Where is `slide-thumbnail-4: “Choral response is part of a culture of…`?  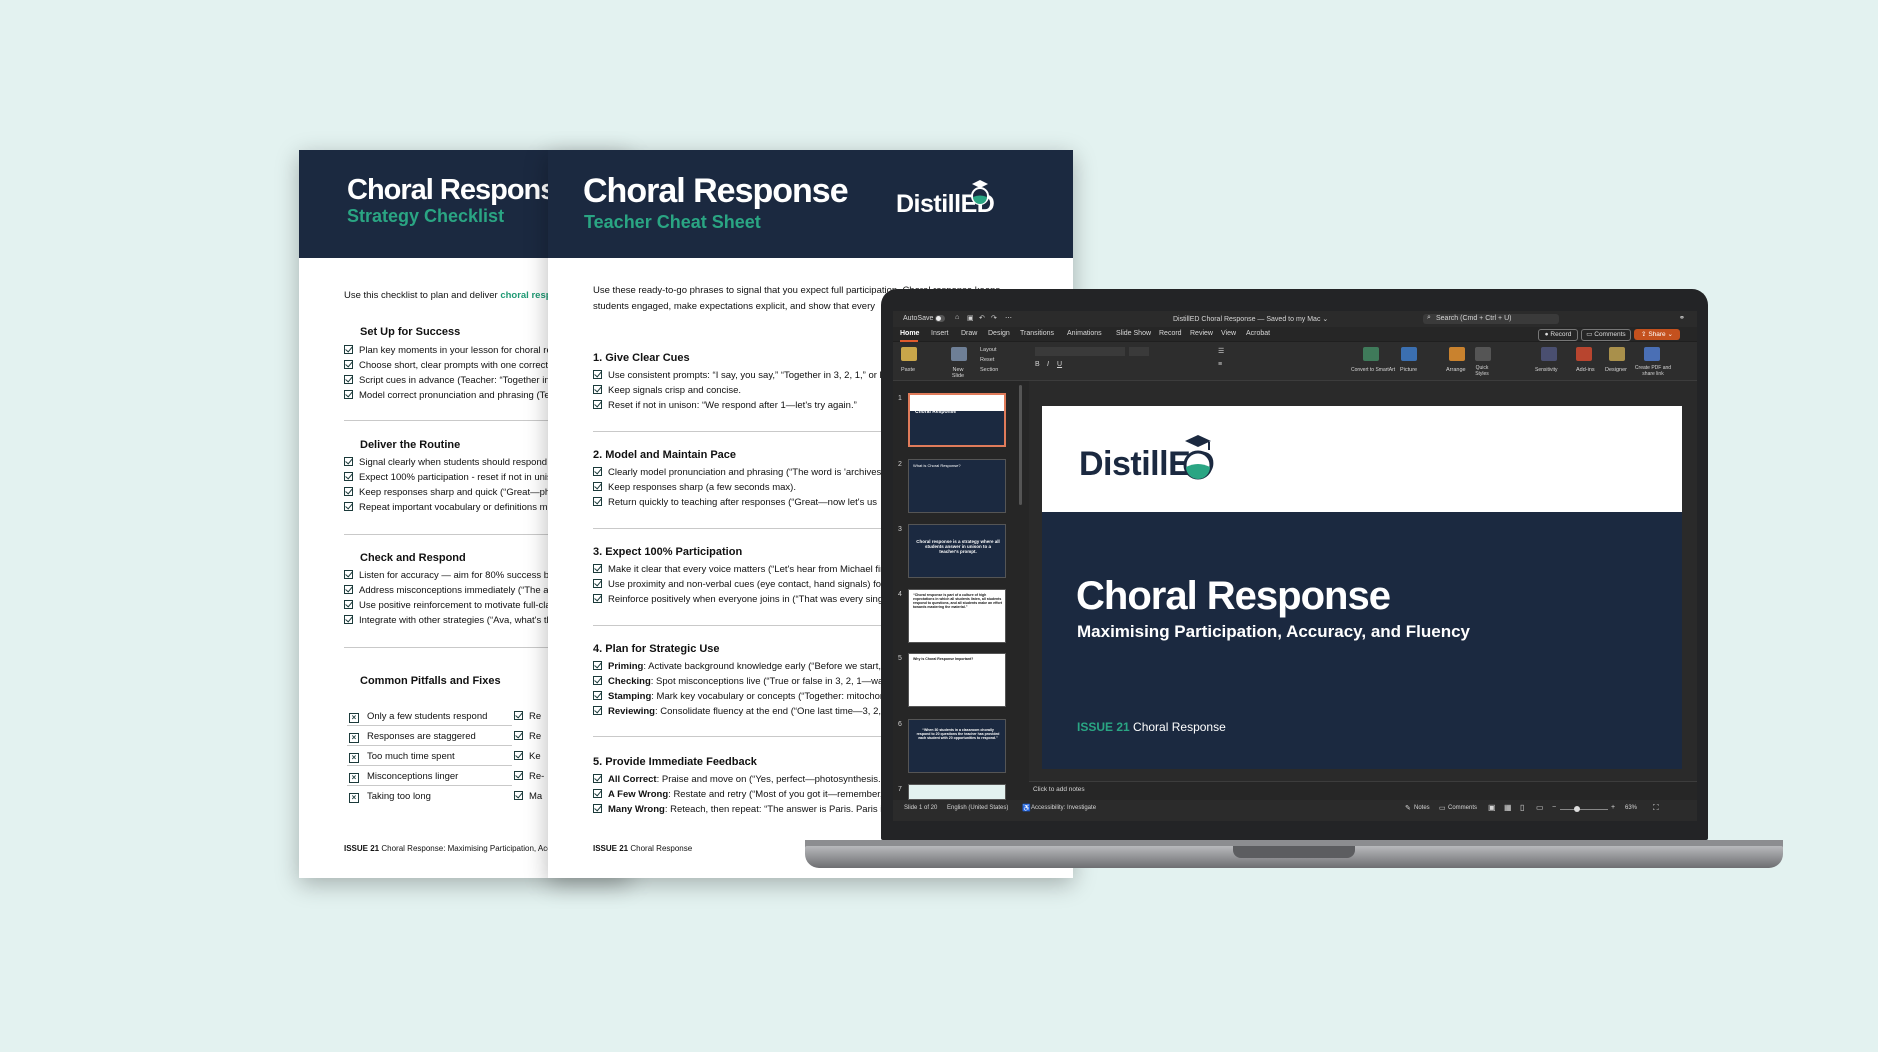 slide-thumbnail-4: “Choral response is part of a culture of… is located at coordinates (957, 616).